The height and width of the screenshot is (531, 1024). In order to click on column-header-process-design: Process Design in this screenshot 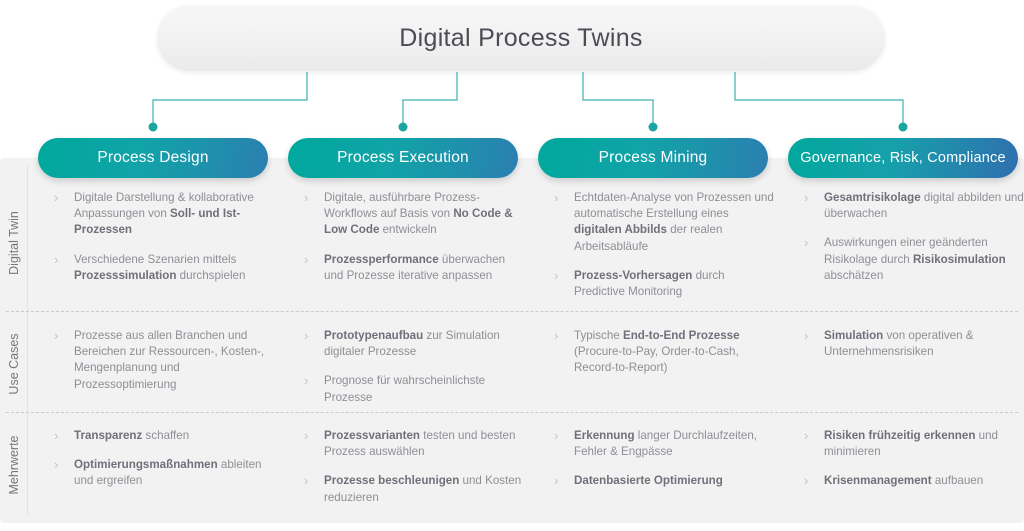, I will do `click(153, 158)`.